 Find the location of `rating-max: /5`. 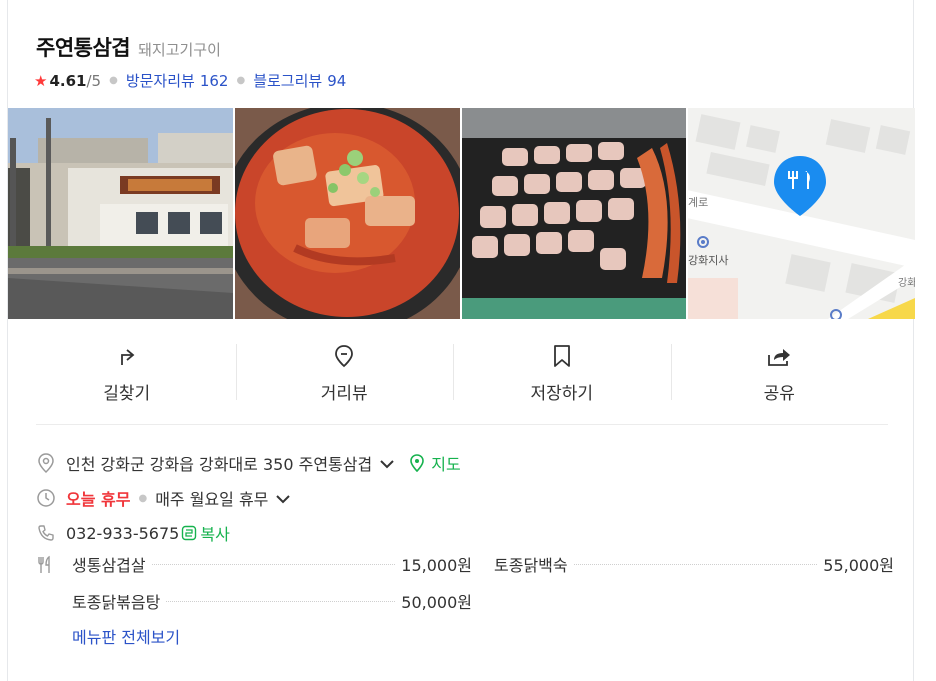

rating-max: /5 is located at coordinates (94, 80).